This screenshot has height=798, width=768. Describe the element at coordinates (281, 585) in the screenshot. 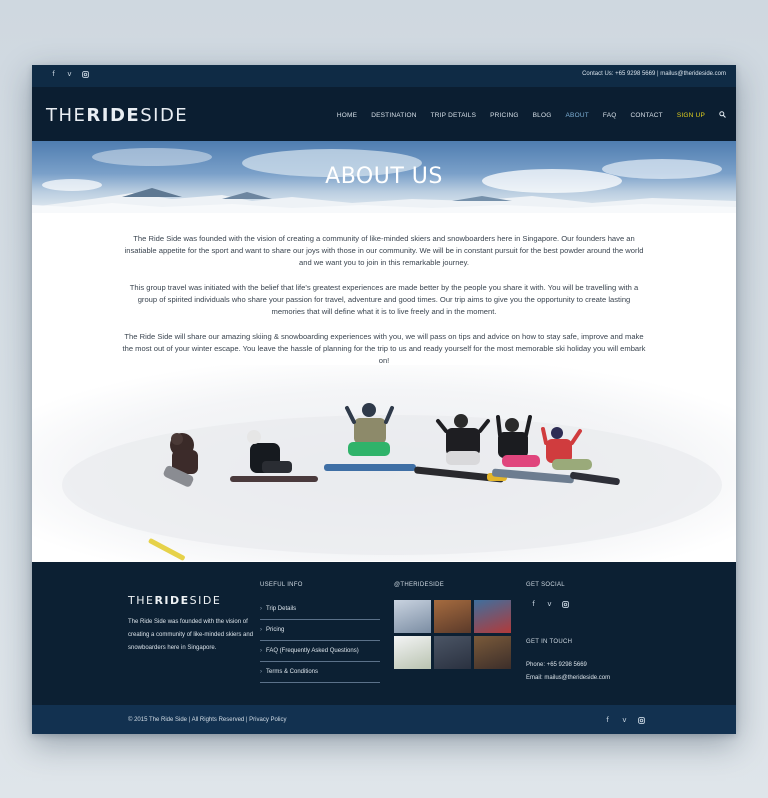

I see `useful-info-heading: USEFUL INFO` at that location.